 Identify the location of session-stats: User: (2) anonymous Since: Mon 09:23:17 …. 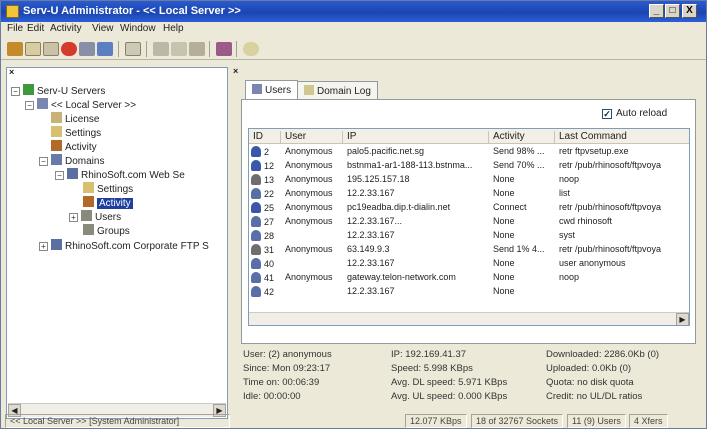
(468, 378).